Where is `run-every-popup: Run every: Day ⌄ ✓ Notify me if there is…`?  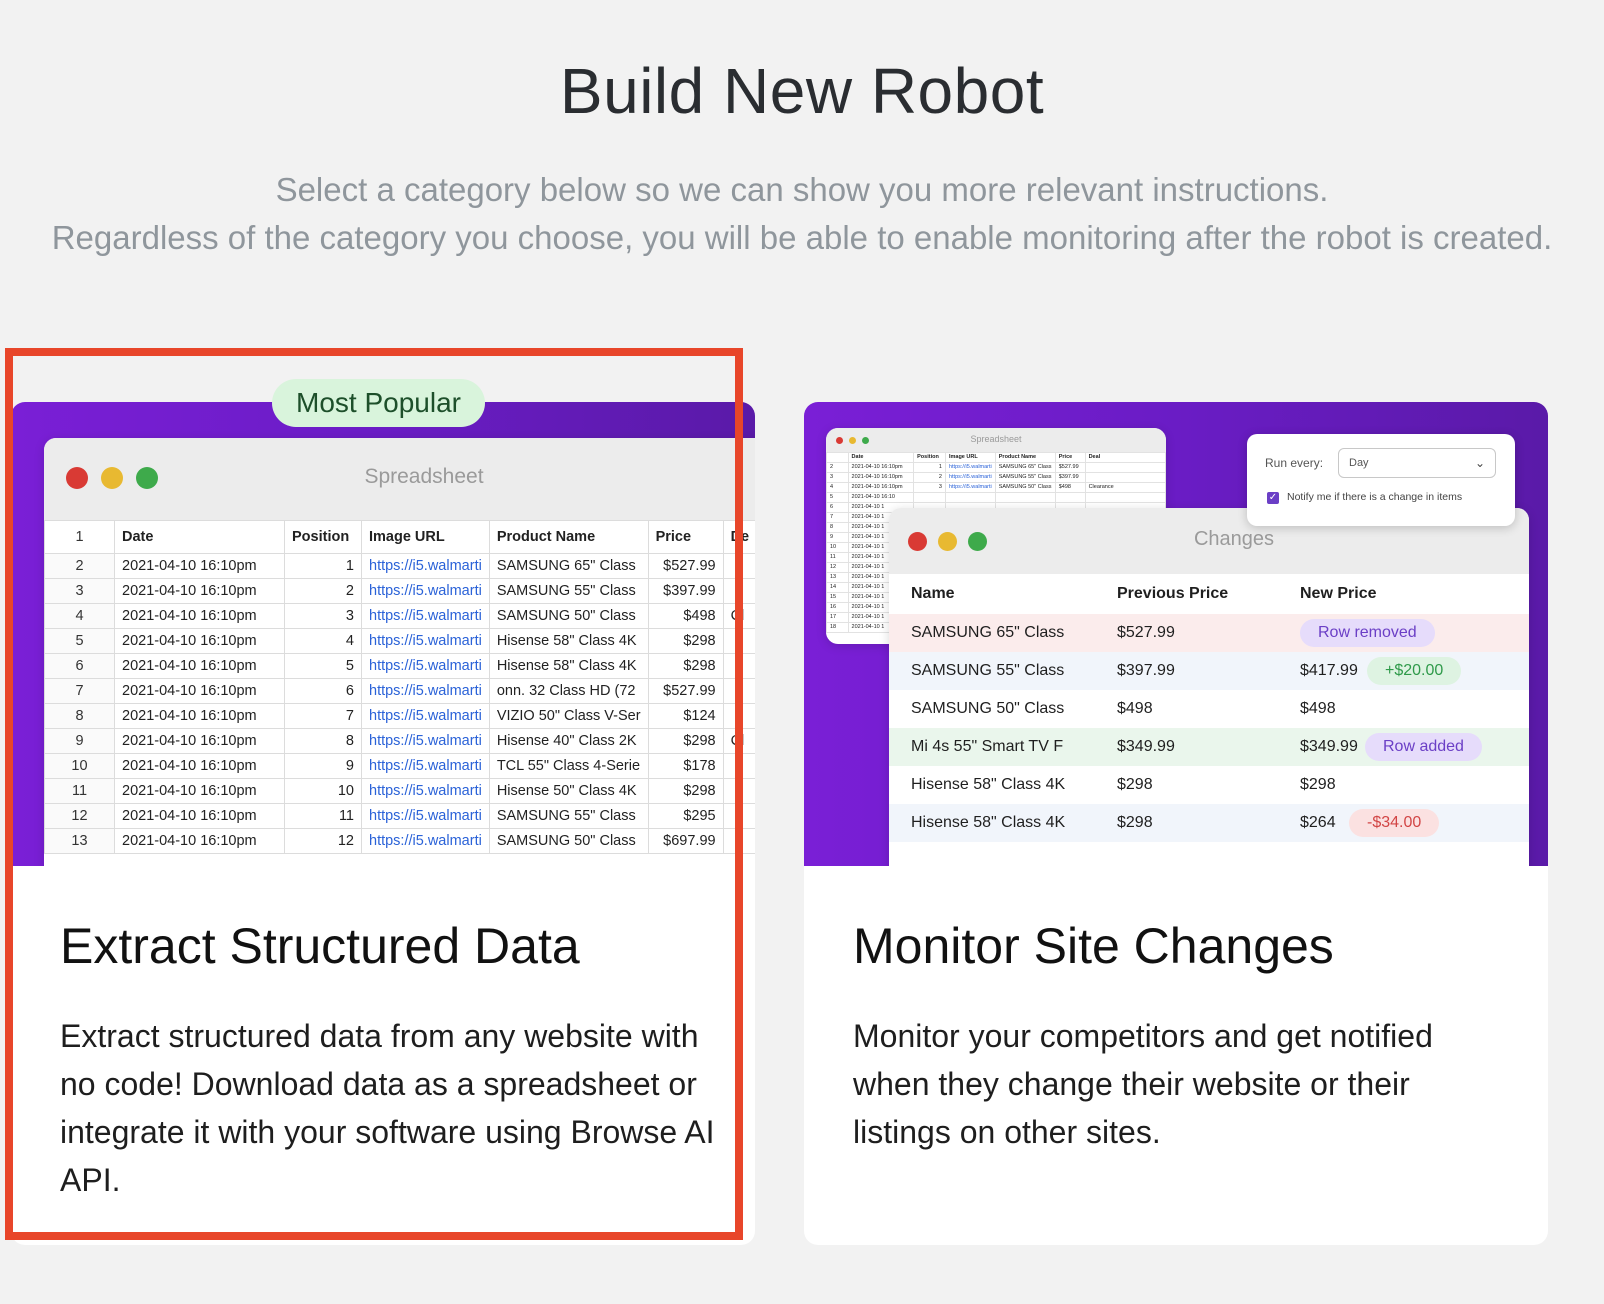 run-every-popup: Run every: Day ⌄ ✓ Notify me if there is… is located at coordinates (1381, 480).